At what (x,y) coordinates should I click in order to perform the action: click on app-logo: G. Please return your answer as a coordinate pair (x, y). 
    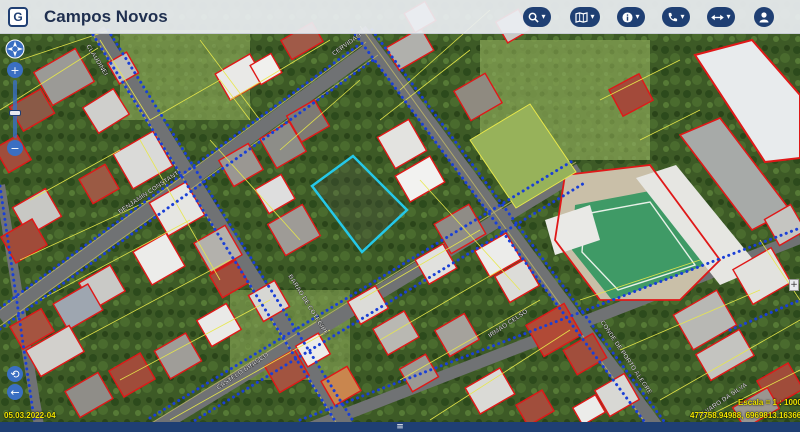
    Looking at the image, I should click on (18, 17).